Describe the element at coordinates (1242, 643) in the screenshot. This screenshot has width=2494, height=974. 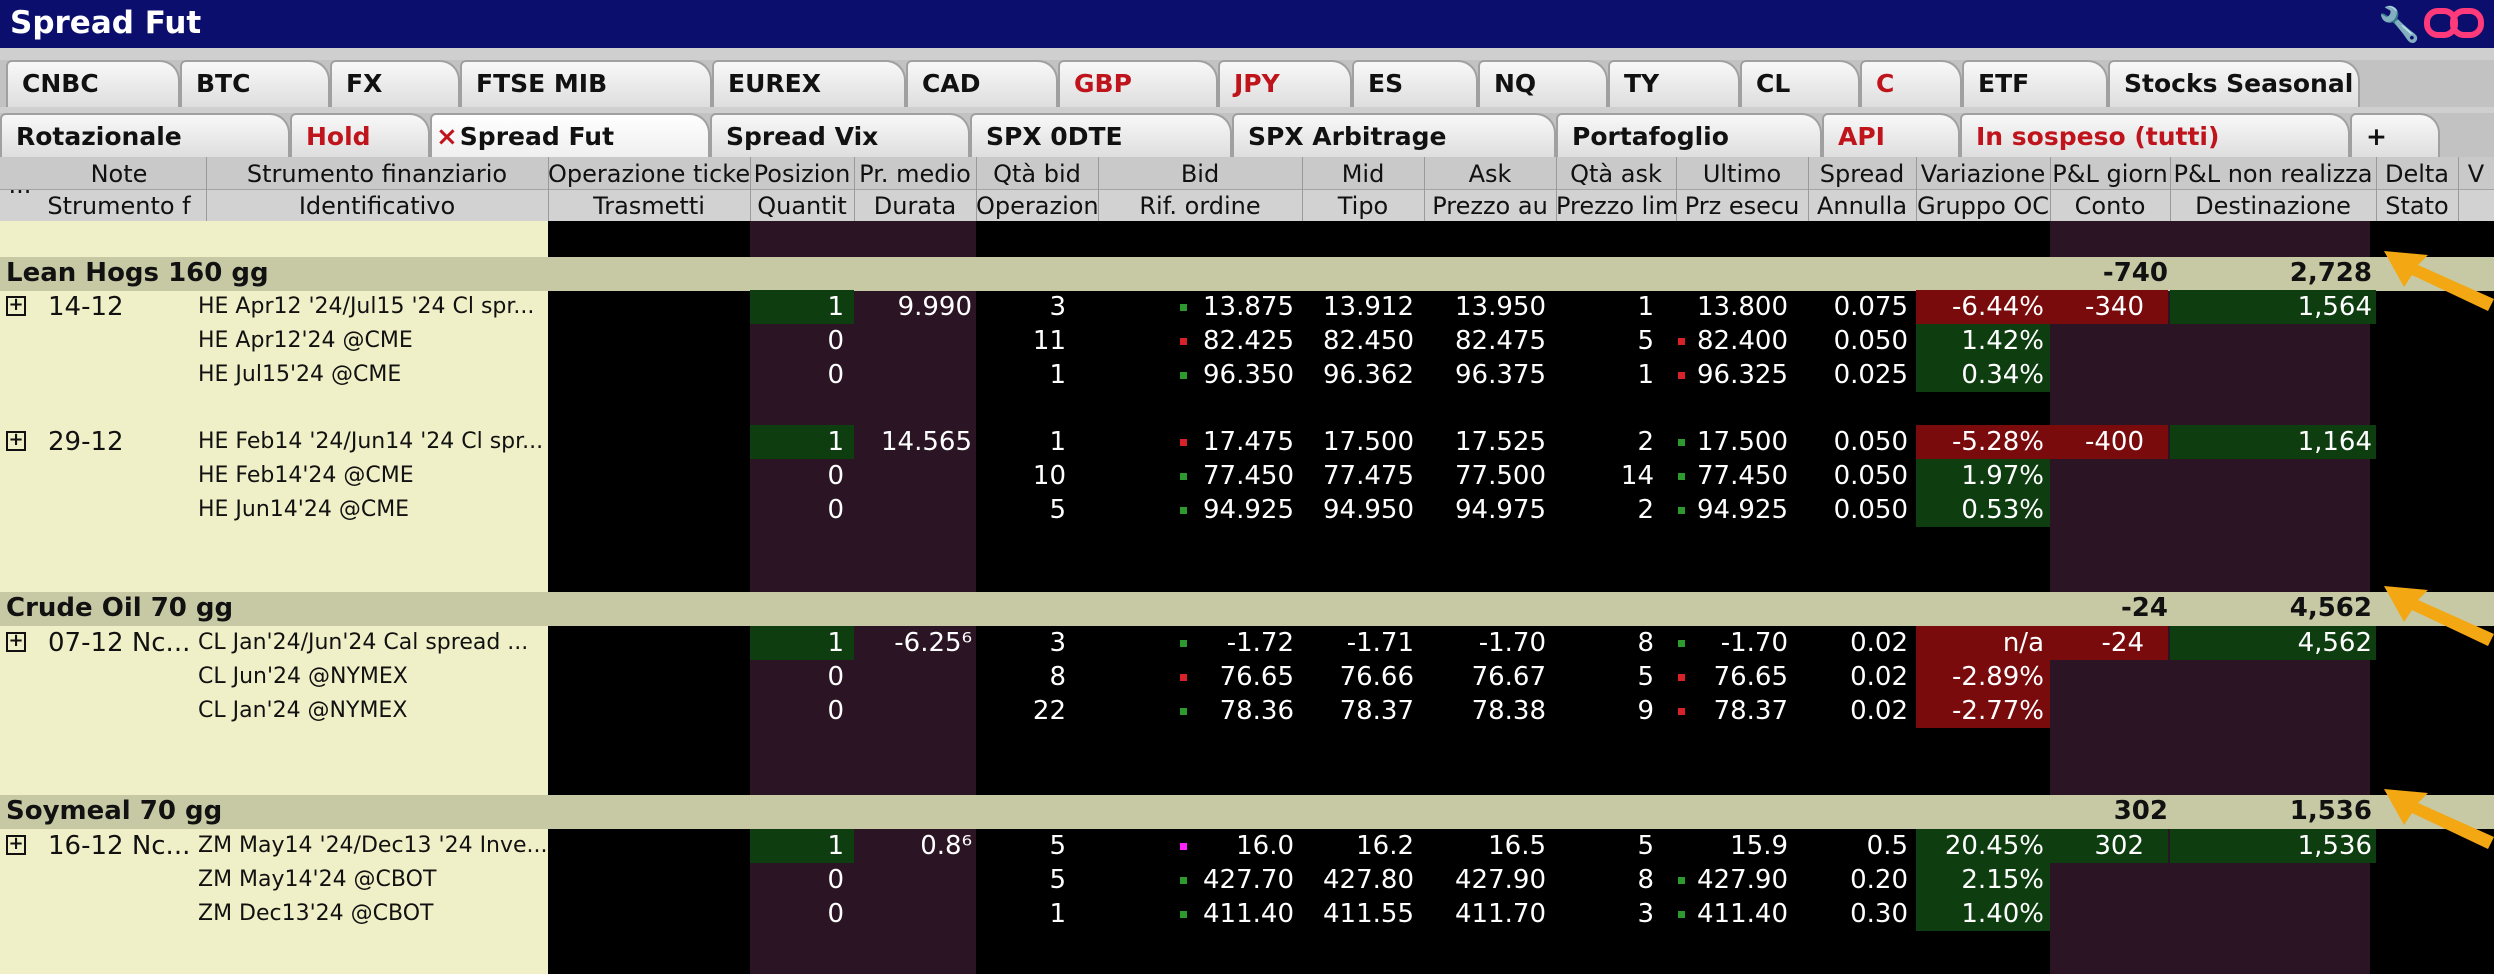
I see `bid-cell: -1.72` at that location.